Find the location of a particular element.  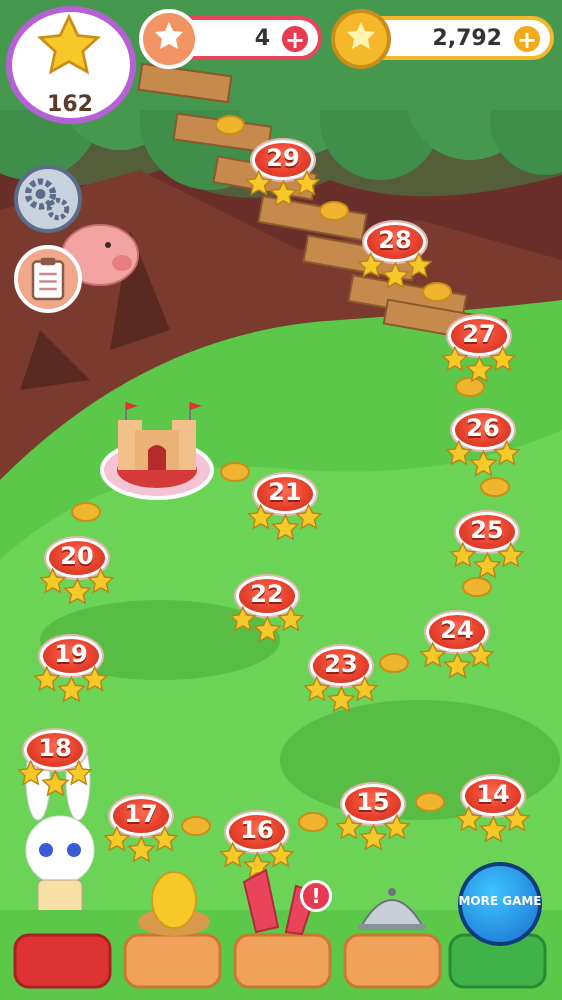

clipboard-icon is located at coordinates (48, 279).